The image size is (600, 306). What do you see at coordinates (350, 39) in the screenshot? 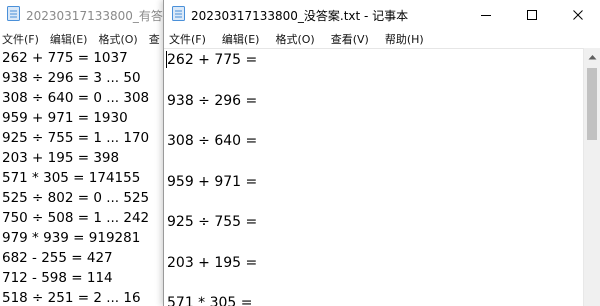
I see `menu-view: 查看(V)` at bounding box center [350, 39].